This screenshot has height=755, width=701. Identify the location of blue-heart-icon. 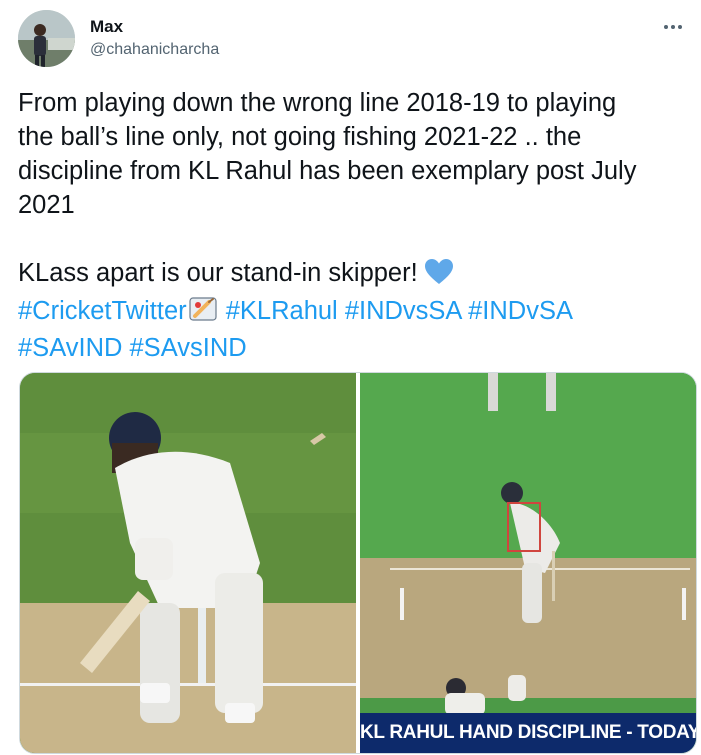
(439, 276).